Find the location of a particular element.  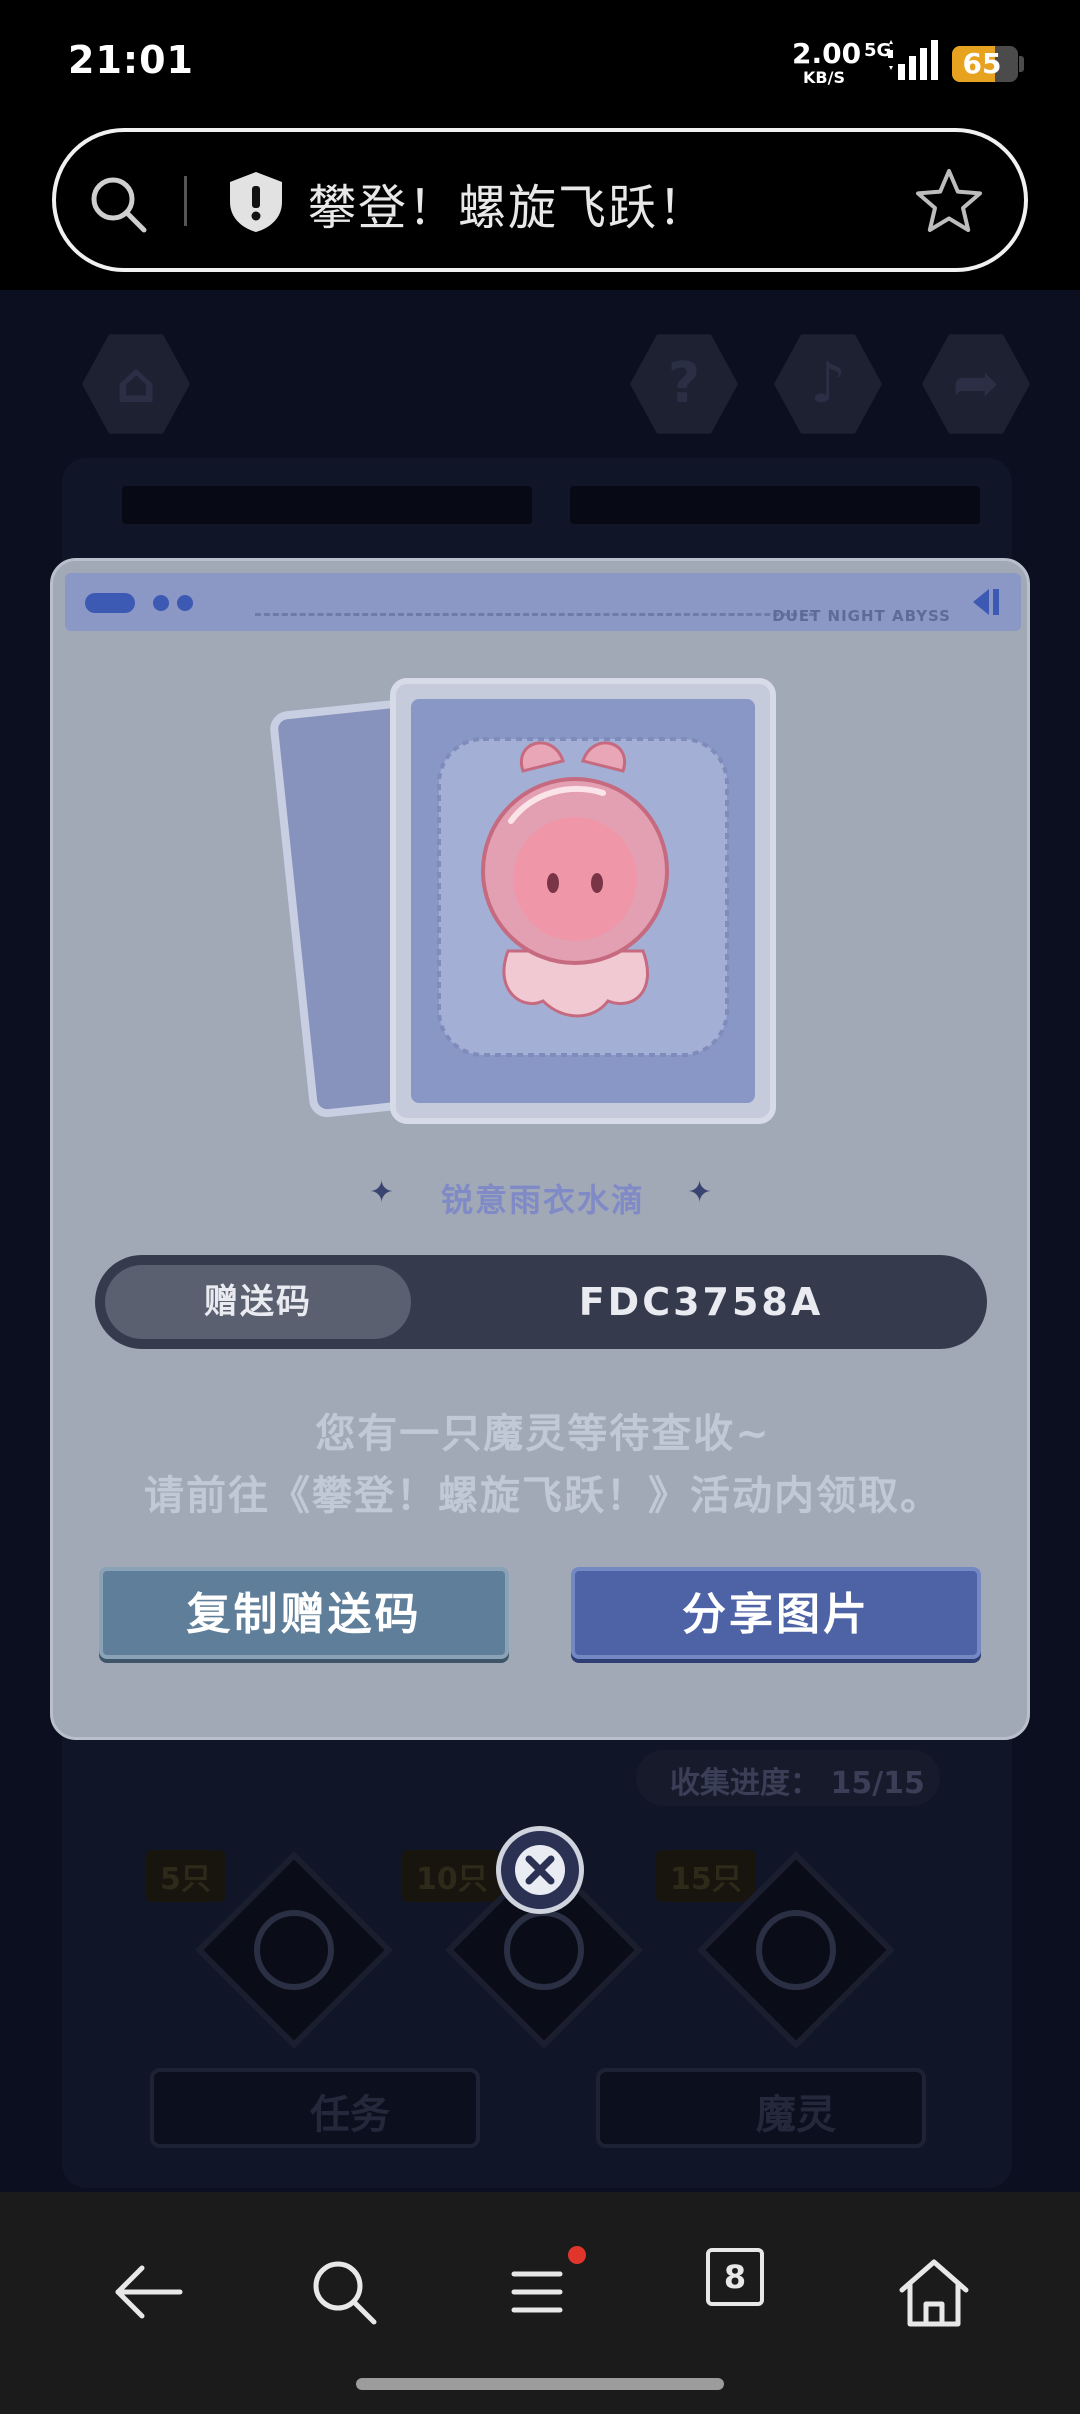

battery-tip is located at coordinates (1021, 64).